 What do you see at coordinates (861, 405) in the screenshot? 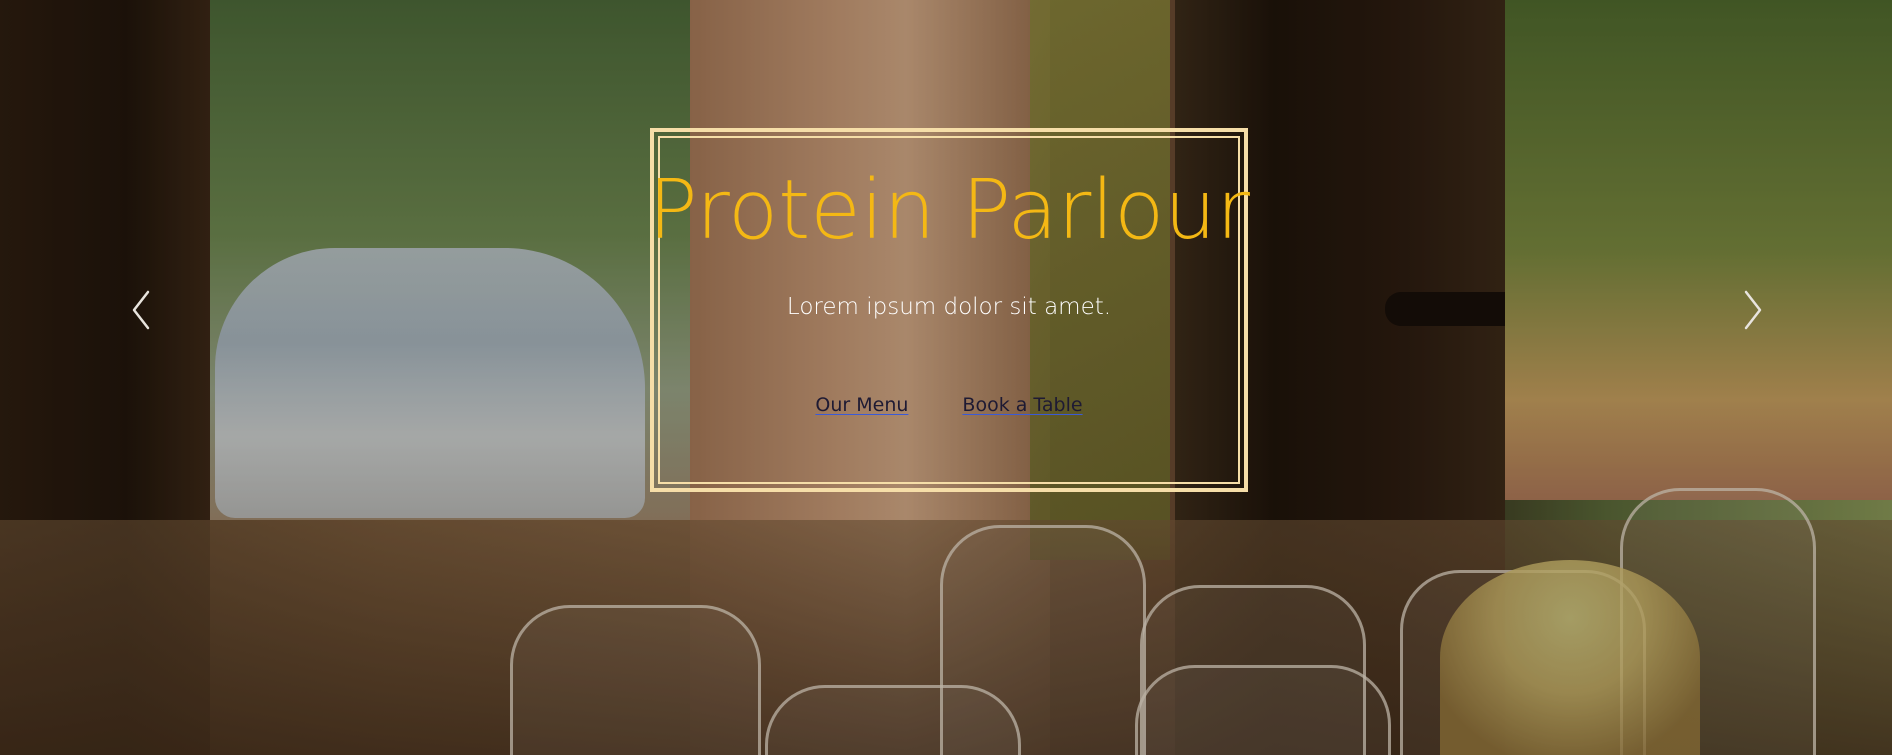
I see `our-menu-link: Our Menu` at bounding box center [861, 405].